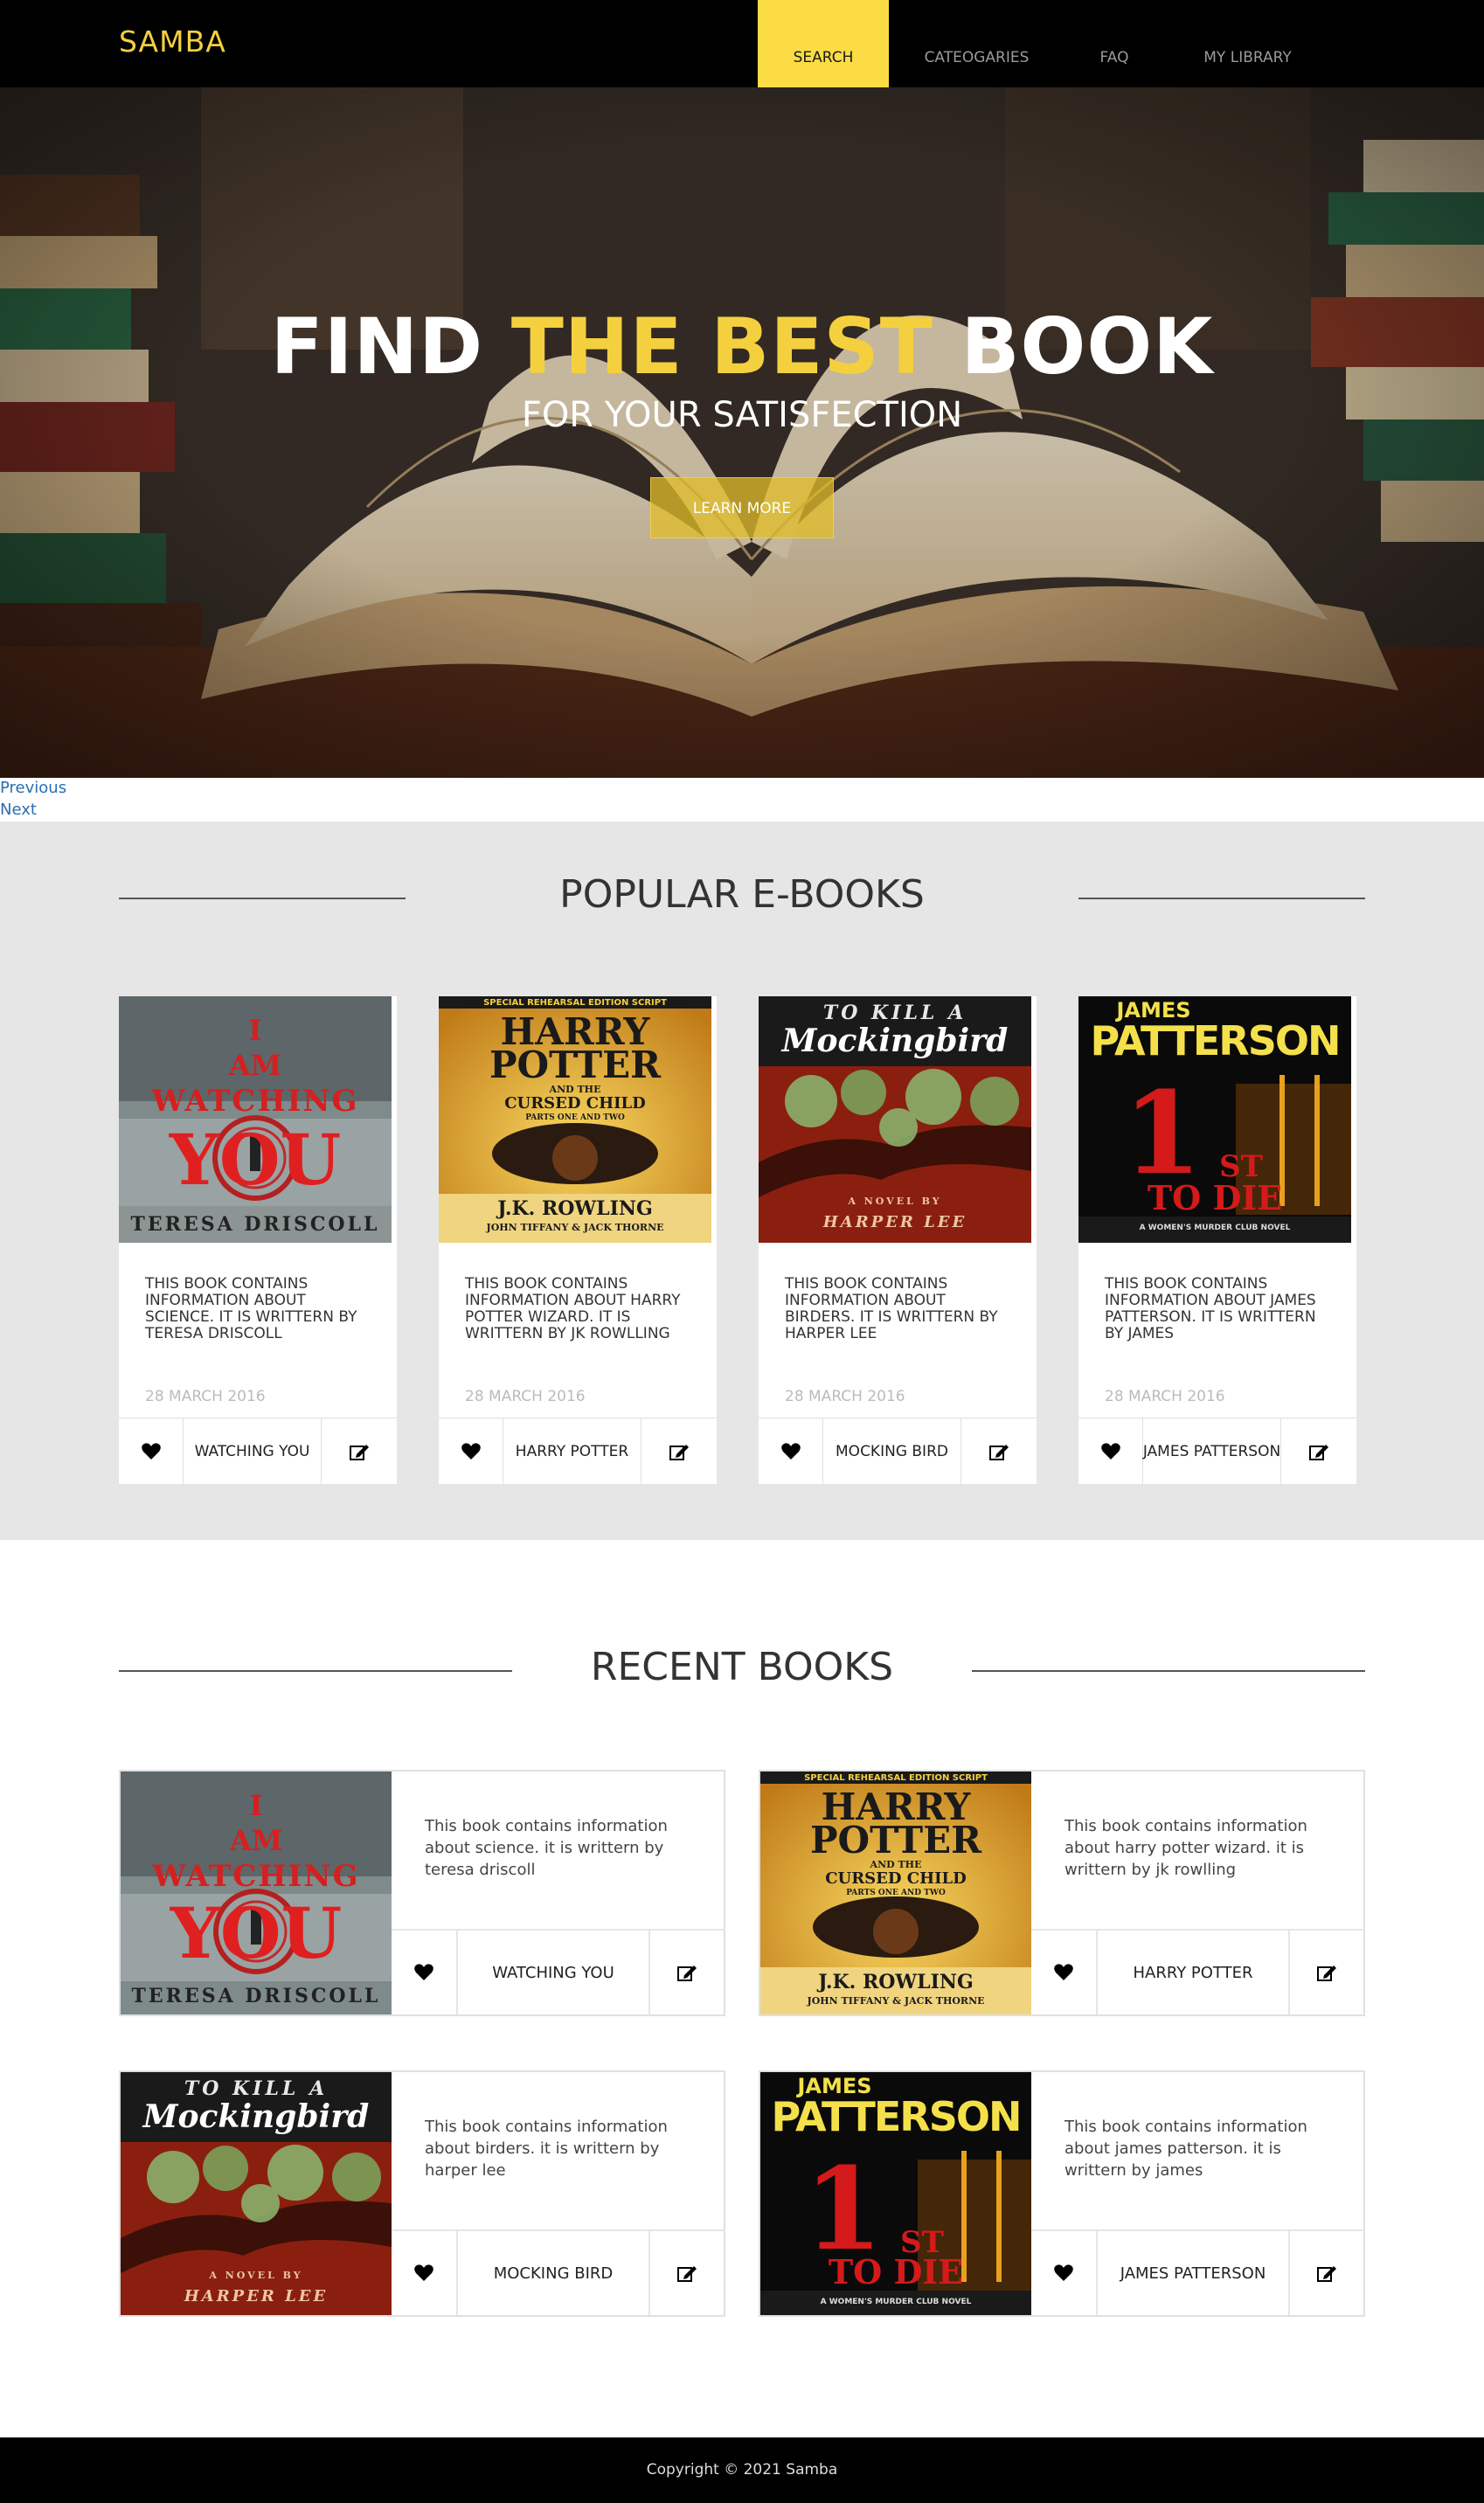 This screenshot has height=2503, width=1484. Describe the element at coordinates (575, 1103) in the screenshot. I see `cover-text: CURSED CHILD` at that location.